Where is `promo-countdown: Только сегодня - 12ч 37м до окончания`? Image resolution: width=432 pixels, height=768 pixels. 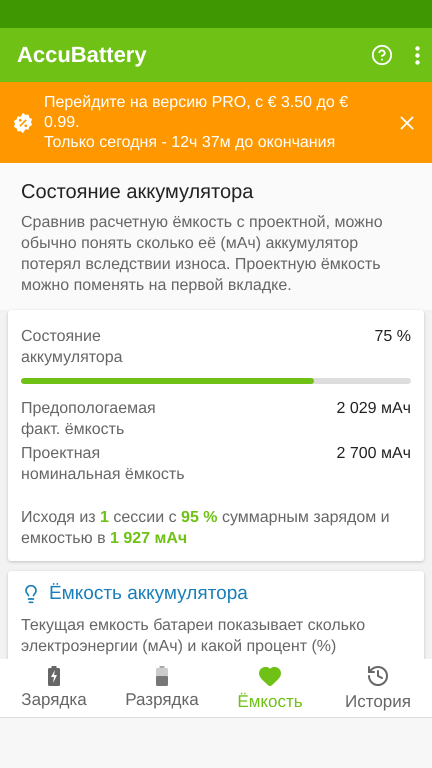
promo-countdown: Только сегодня - 12ч 37м до окончания is located at coordinates (190, 142).